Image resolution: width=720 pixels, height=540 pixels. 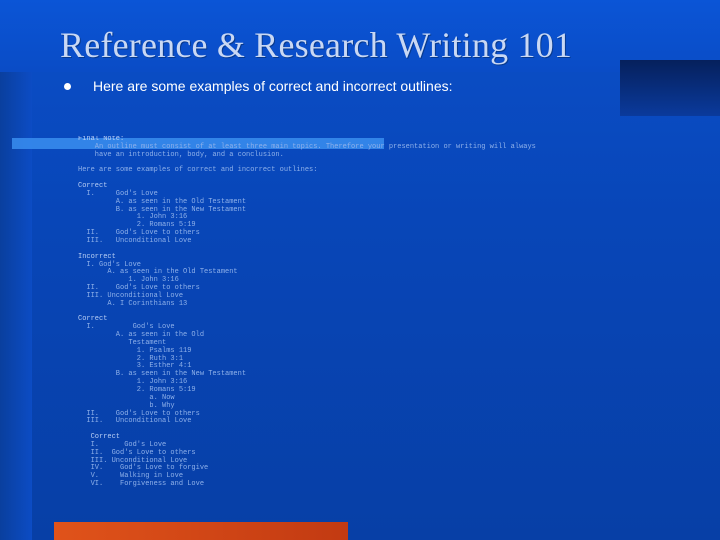 What do you see at coordinates (133, 303) in the screenshot?
I see `outline-line: A. I Corinthians 13` at bounding box center [133, 303].